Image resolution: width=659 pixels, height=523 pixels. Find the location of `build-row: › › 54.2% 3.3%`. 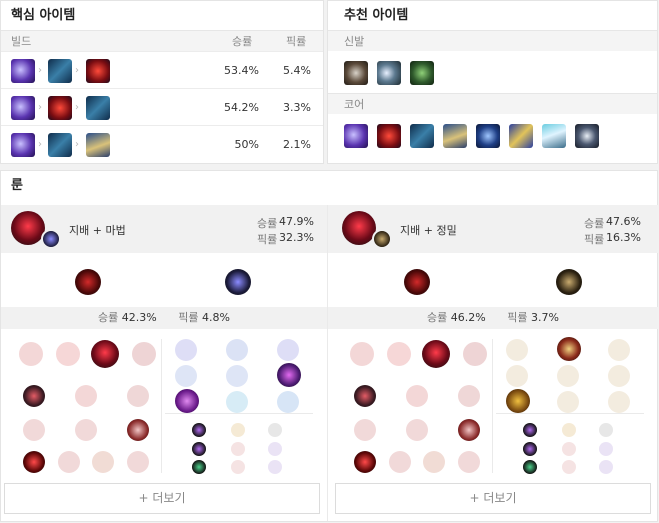

build-row: › › 54.2% 3.3% is located at coordinates (162, 106).